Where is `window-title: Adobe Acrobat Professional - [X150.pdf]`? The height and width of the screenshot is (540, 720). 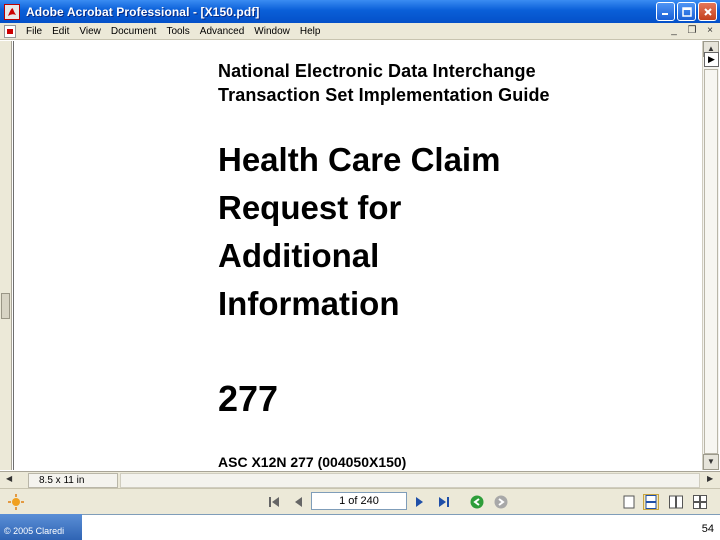
window-title: Adobe Acrobat Professional - [X150.pdf] is located at coordinates (143, 11).